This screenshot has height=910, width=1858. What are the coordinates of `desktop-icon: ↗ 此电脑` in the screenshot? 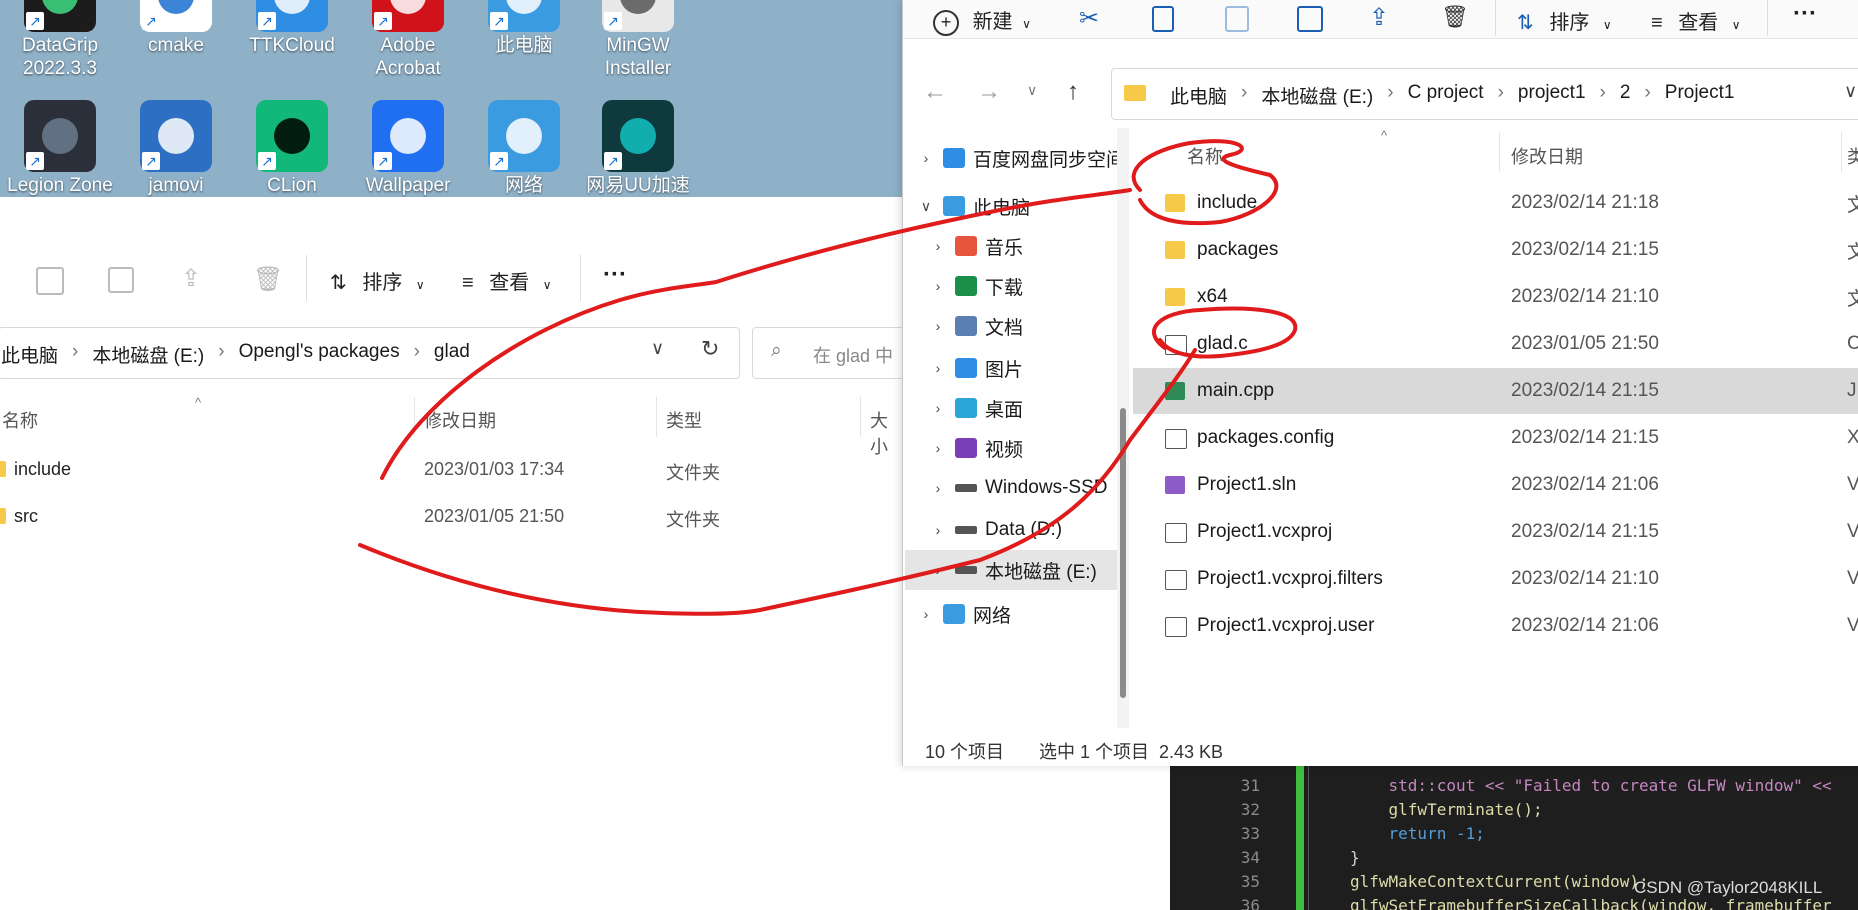 It's located at (524, 28).